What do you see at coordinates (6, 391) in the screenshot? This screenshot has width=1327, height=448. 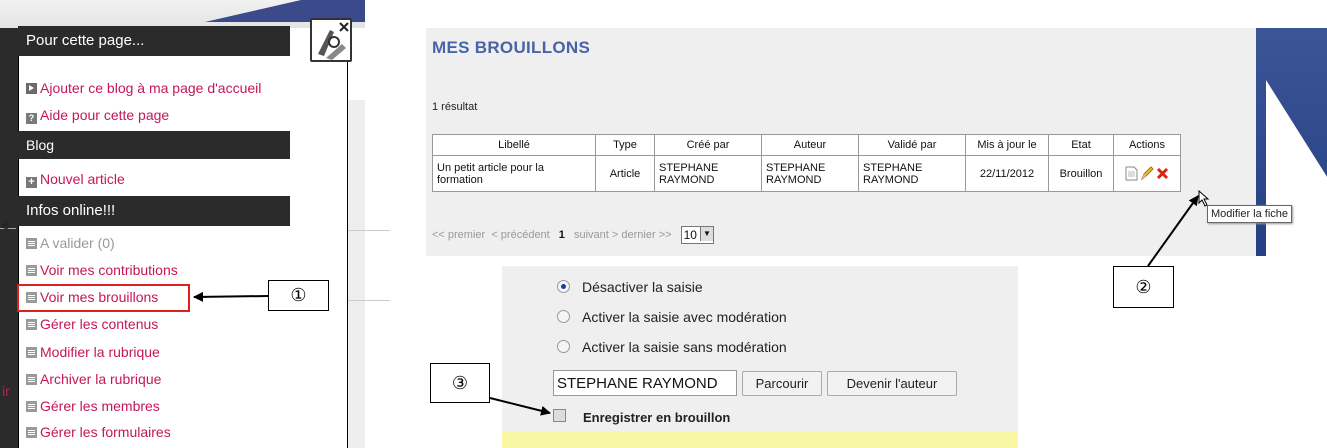 I see `background-text: ir` at bounding box center [6, 391].